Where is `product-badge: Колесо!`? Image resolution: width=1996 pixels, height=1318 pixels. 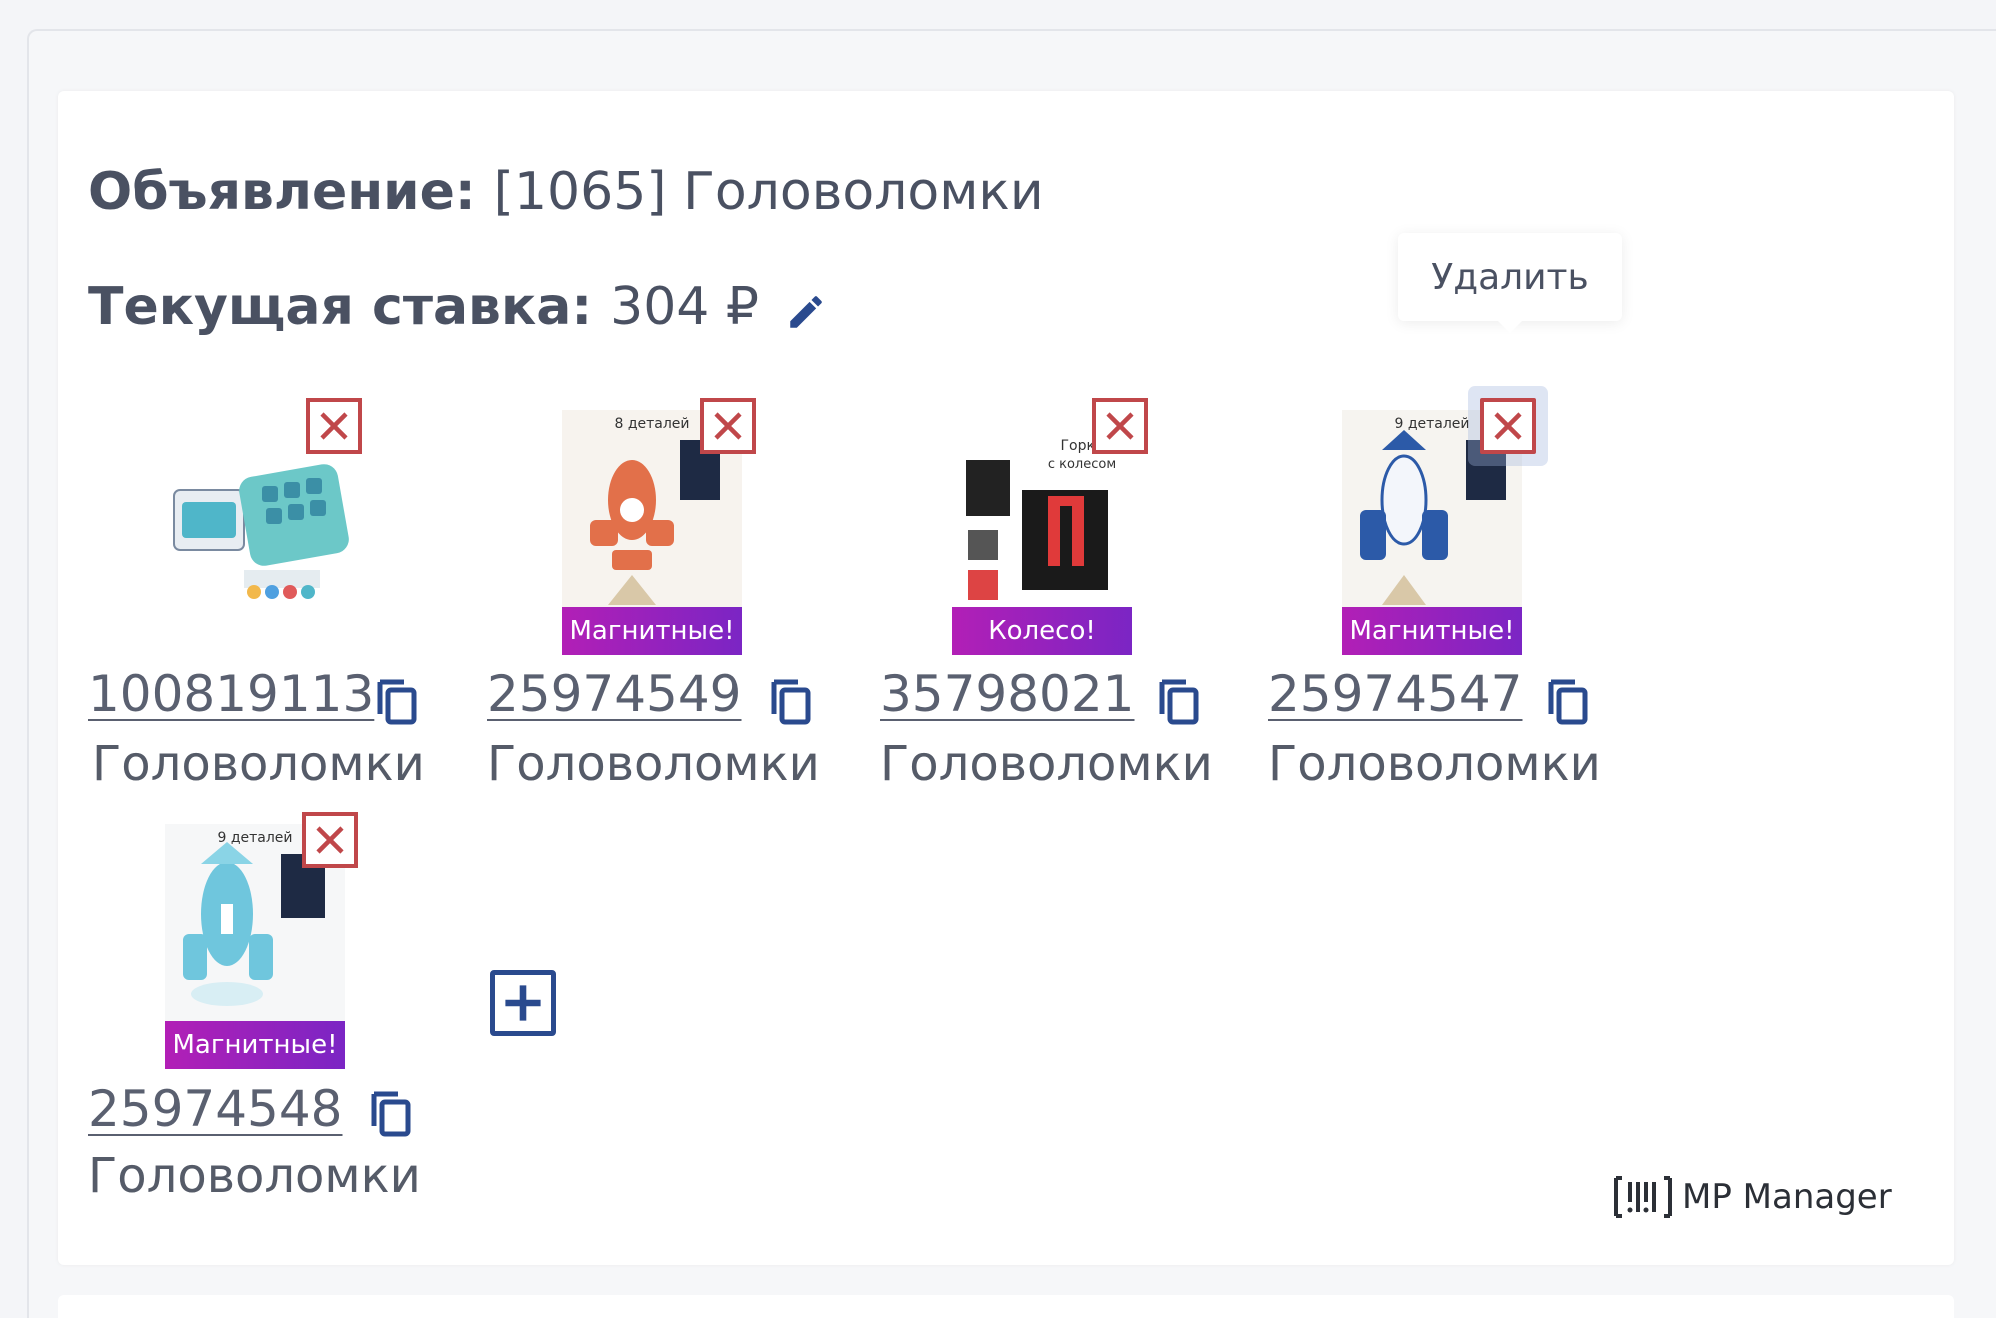
product-badge: Колесо! is located at coordinates (1042, 631).